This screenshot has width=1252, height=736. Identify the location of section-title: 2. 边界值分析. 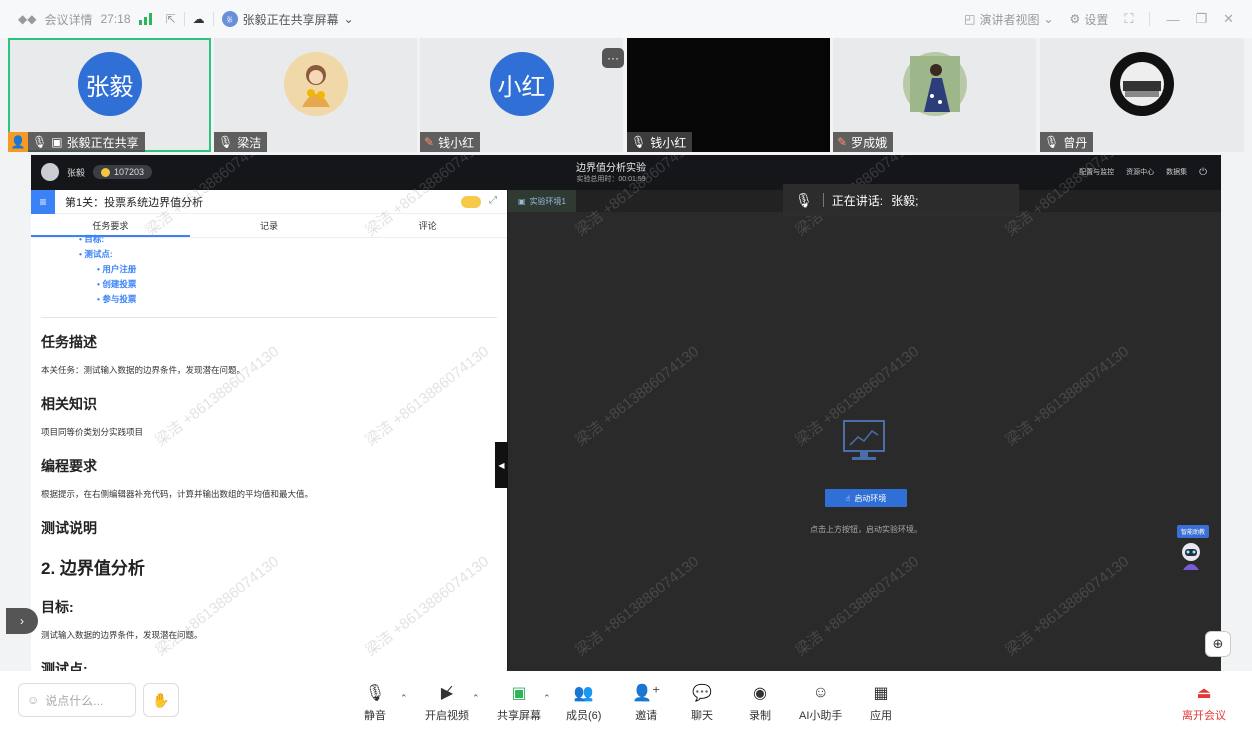
(93, 568).